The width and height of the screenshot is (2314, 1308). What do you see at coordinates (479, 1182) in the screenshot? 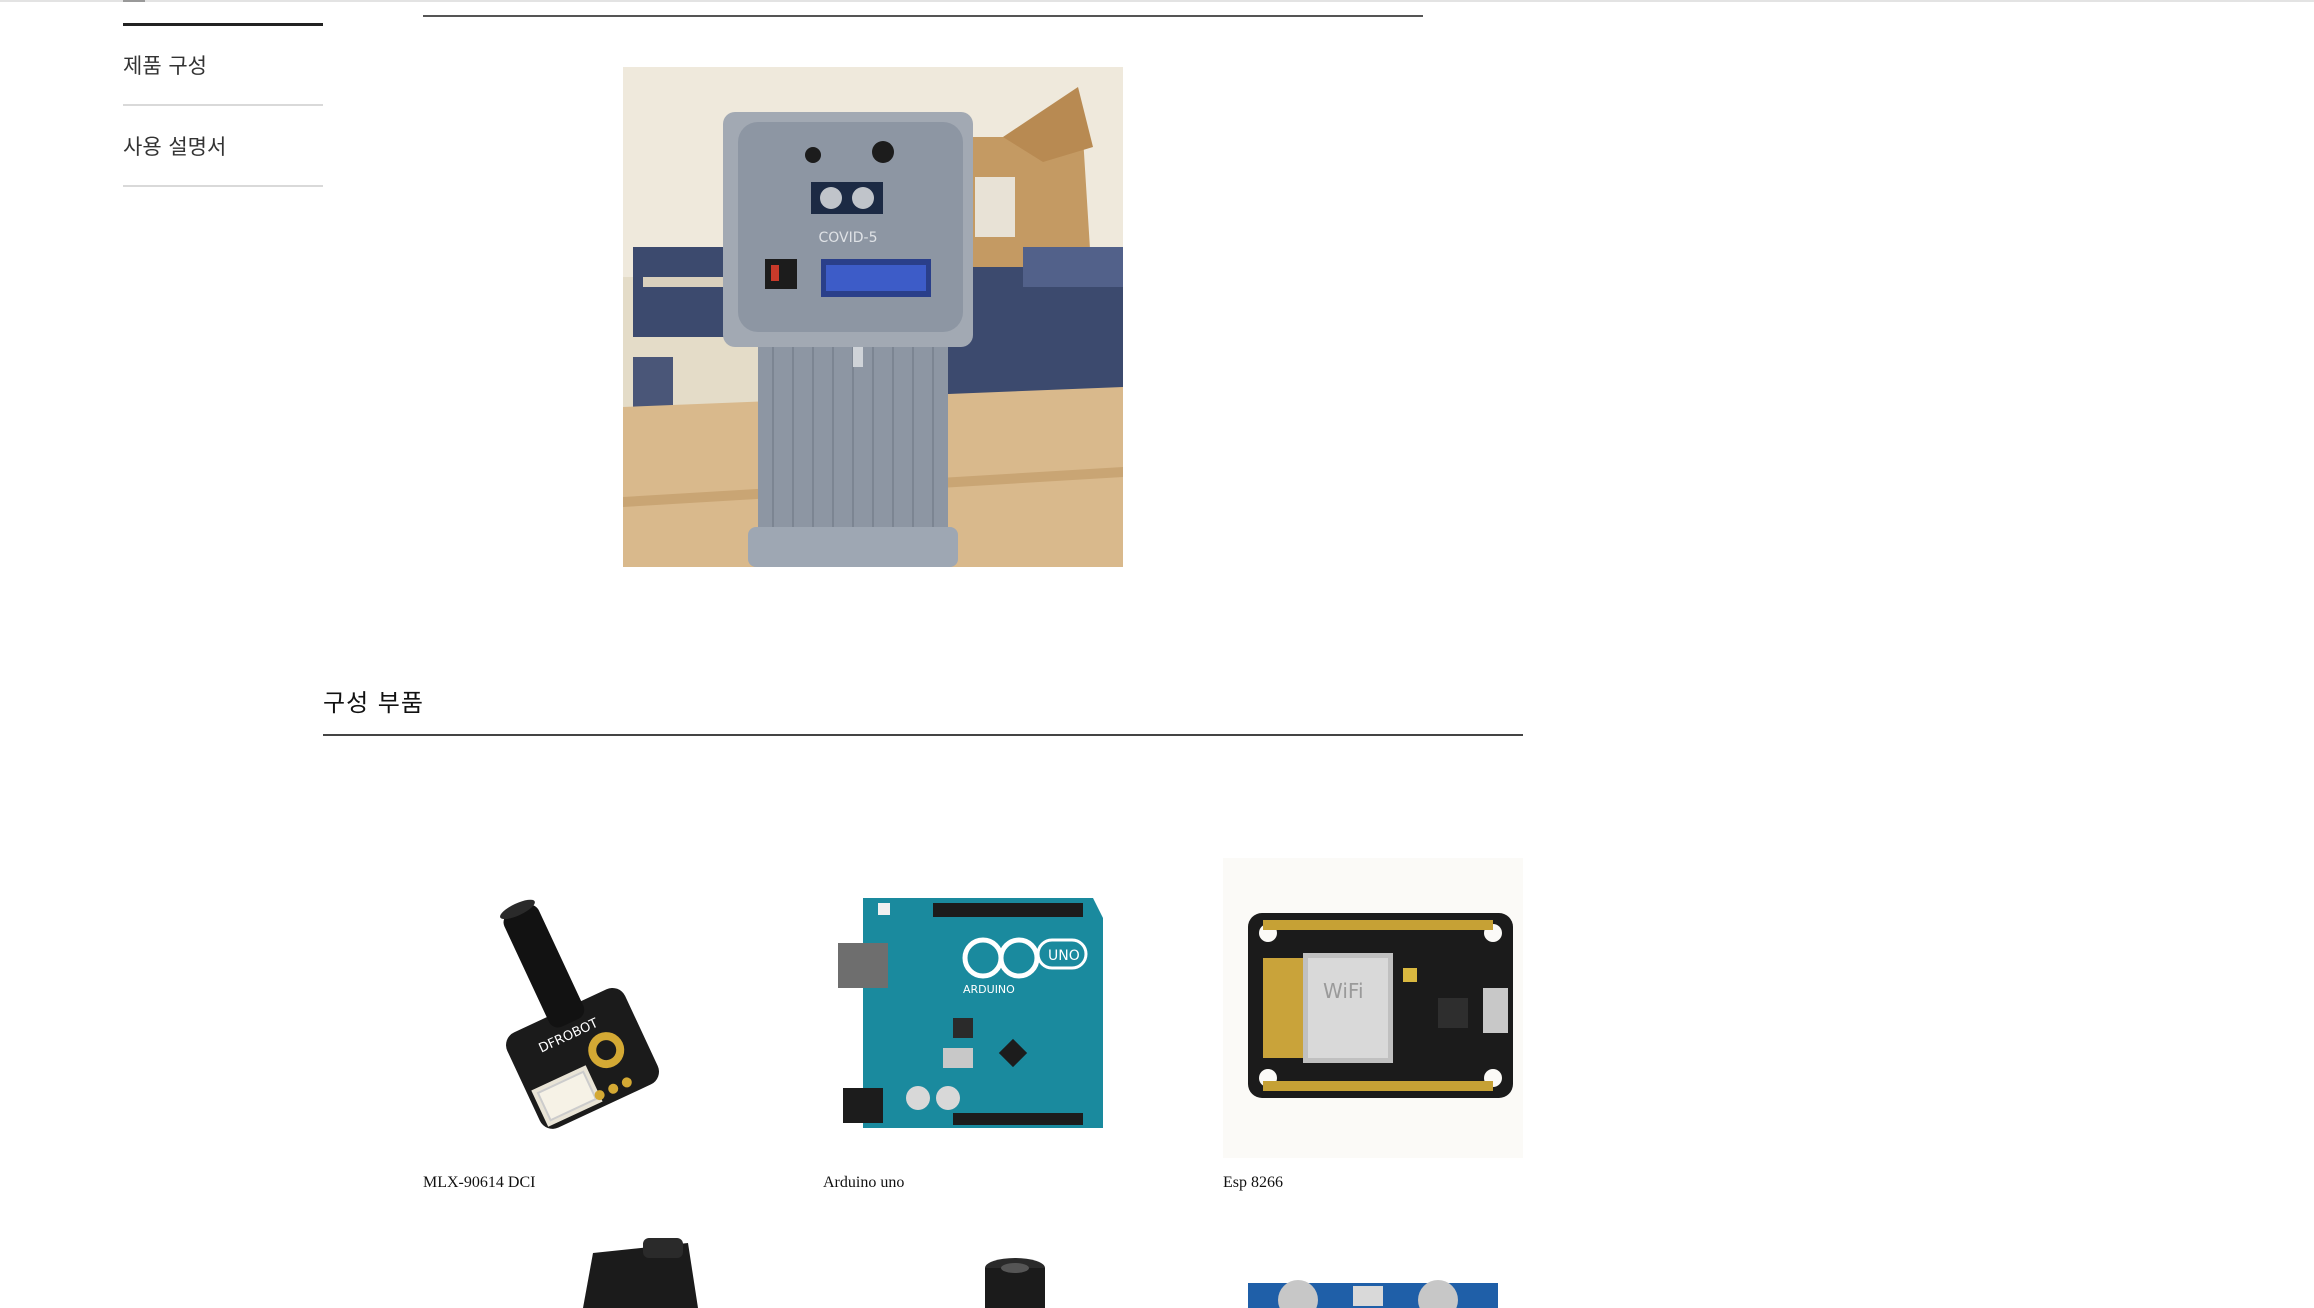
I see `part-caption: MLX-90614 DCI` at bounding box center [479, 1182].